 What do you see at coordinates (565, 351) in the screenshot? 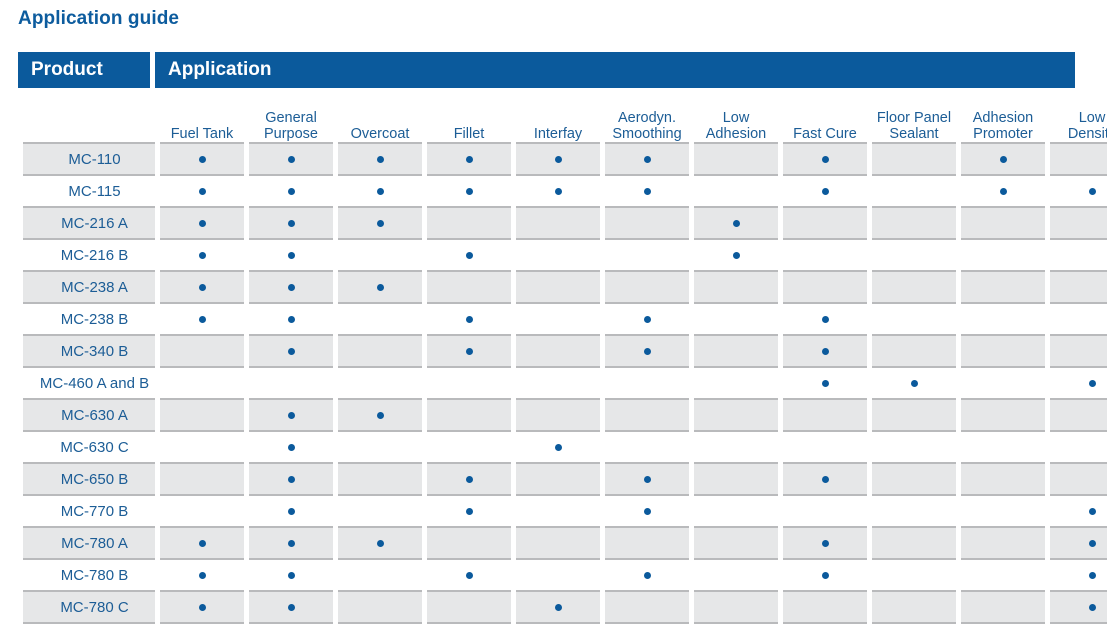
I see `table-row: MC-340 B` at bounding box center [565, 351].